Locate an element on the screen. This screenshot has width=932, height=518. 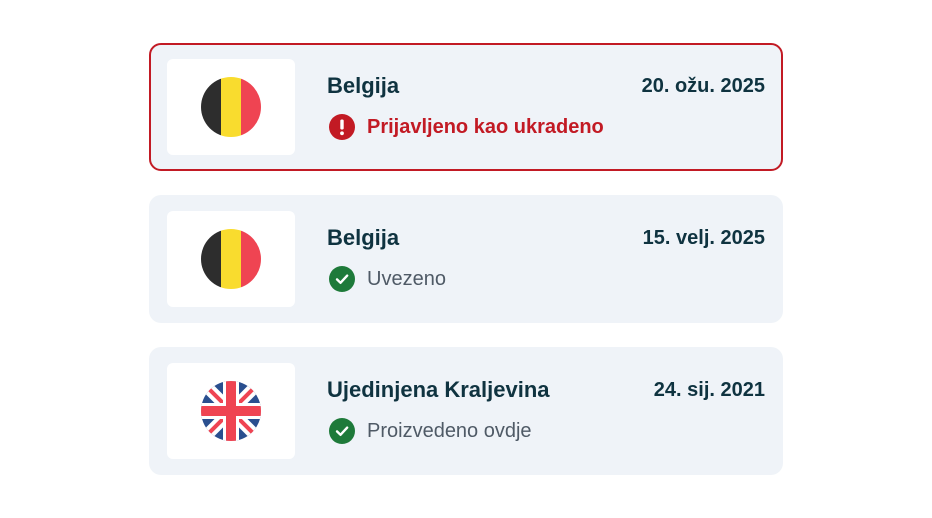
status-row: Uvezeno is located at coordinates (387, 279).